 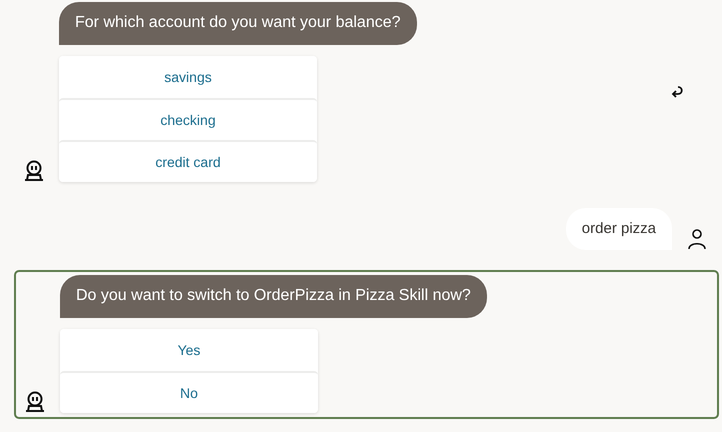 I want to click on user-message: order pizza, so click(x=619, y=229).